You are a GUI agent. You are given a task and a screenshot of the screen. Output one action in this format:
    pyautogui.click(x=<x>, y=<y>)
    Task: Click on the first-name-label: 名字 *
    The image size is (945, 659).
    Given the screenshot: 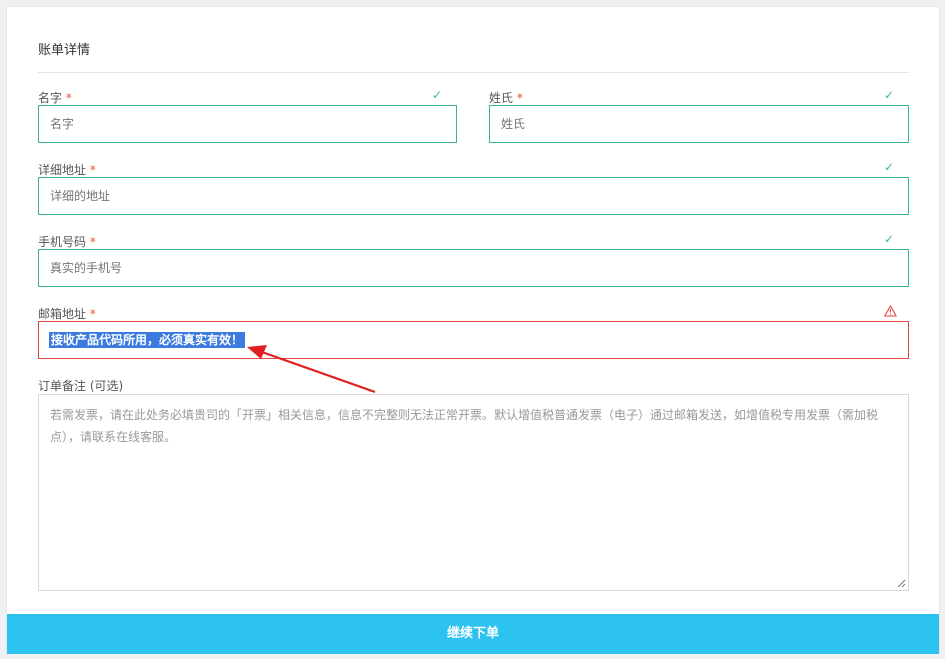 What is the action you would take?
    pyautogui.click(x=55, y=97)
    